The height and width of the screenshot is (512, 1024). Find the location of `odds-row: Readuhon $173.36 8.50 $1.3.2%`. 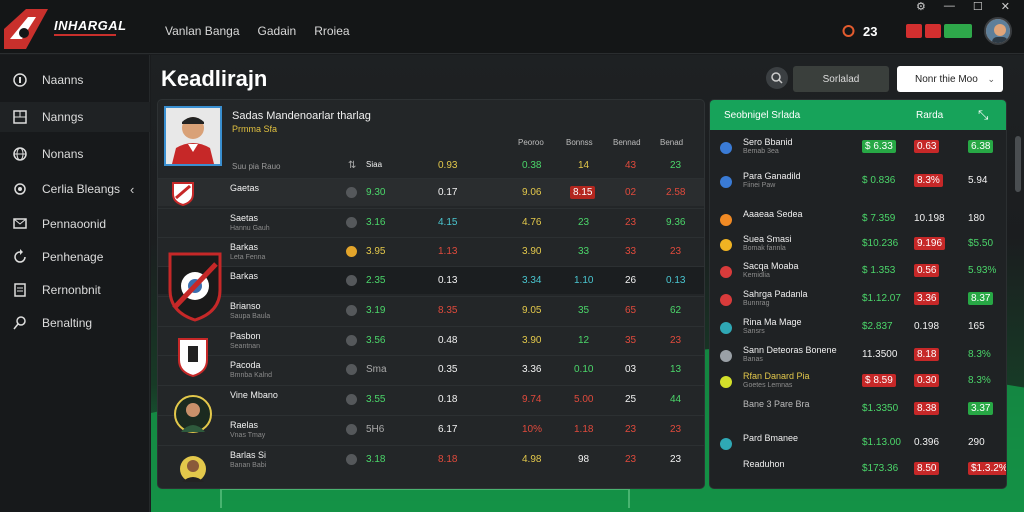

odds-row: Readuhon $173.36 8.50 $1.3.2% is located at coordinates (858, 470).